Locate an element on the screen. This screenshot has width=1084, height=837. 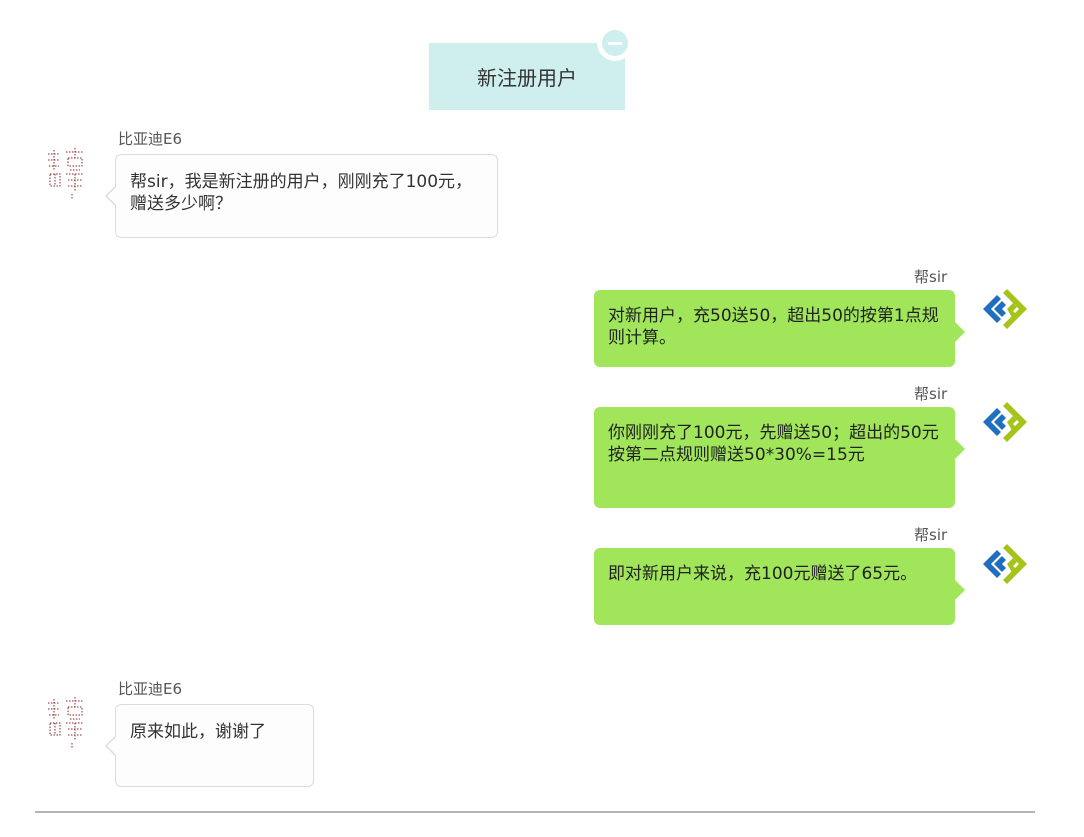
message-text: 即对新用户来说，充100元赠送了65元。 is located at coordinates (763, 574).